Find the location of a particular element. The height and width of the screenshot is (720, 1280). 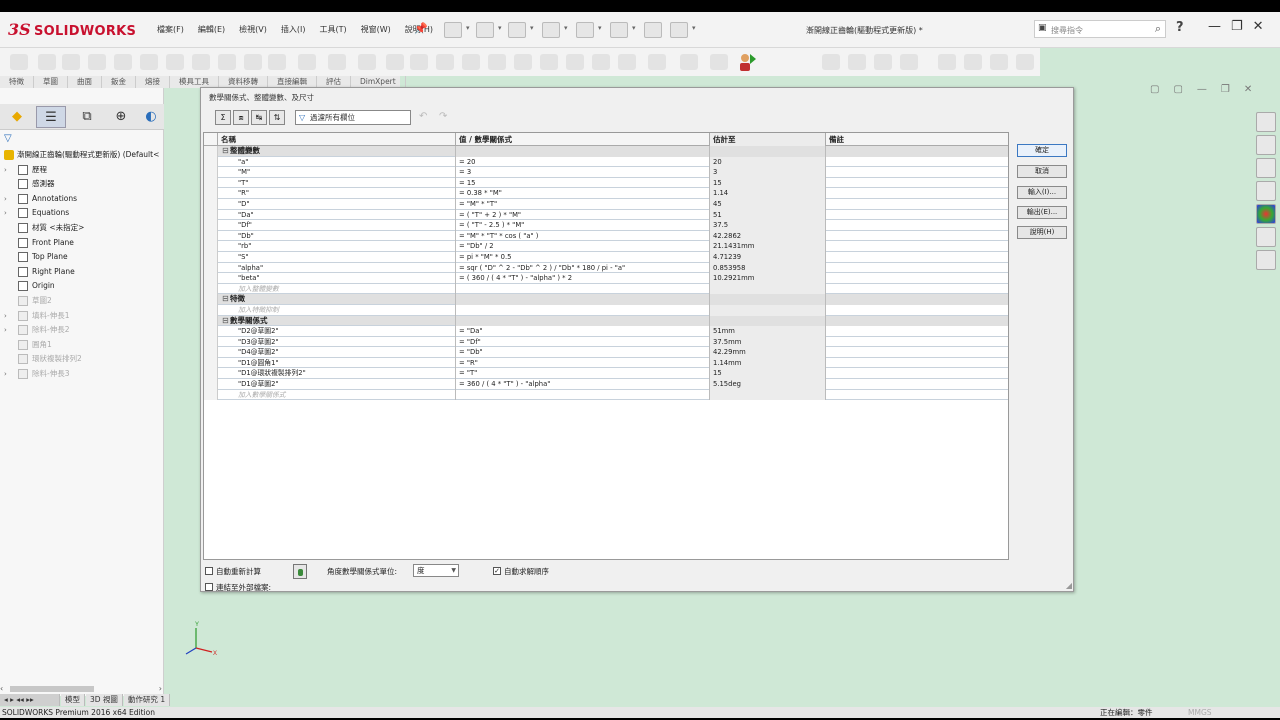

instant3d-icon is located at coordinates (575, 62).